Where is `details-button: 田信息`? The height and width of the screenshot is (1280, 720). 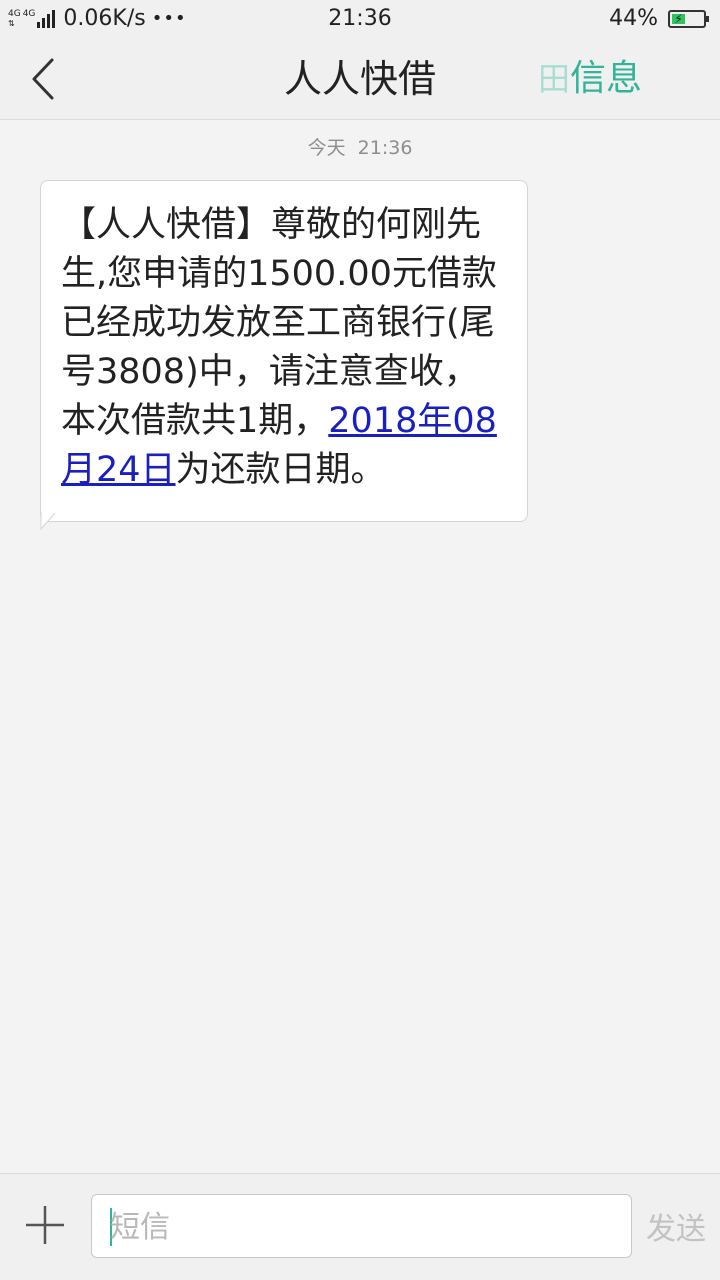 details-button: 田信息 is located at coordinates (590, 79).